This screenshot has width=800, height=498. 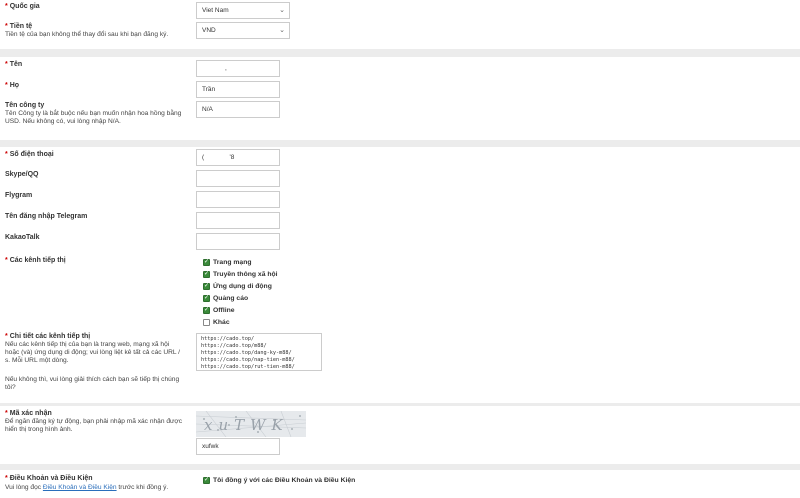 I want to click on channel-option-label: Khác, so click(x=221, y=322).